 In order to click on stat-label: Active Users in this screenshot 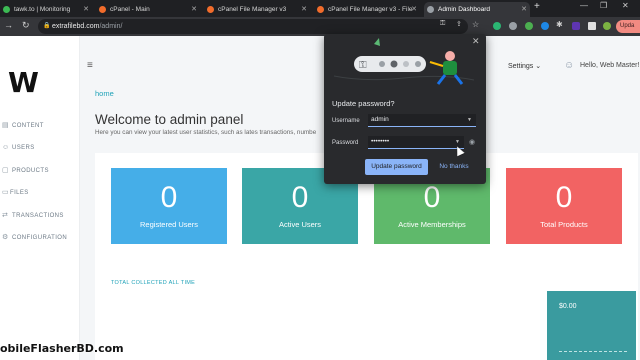, I will do `click(300, 224)`.